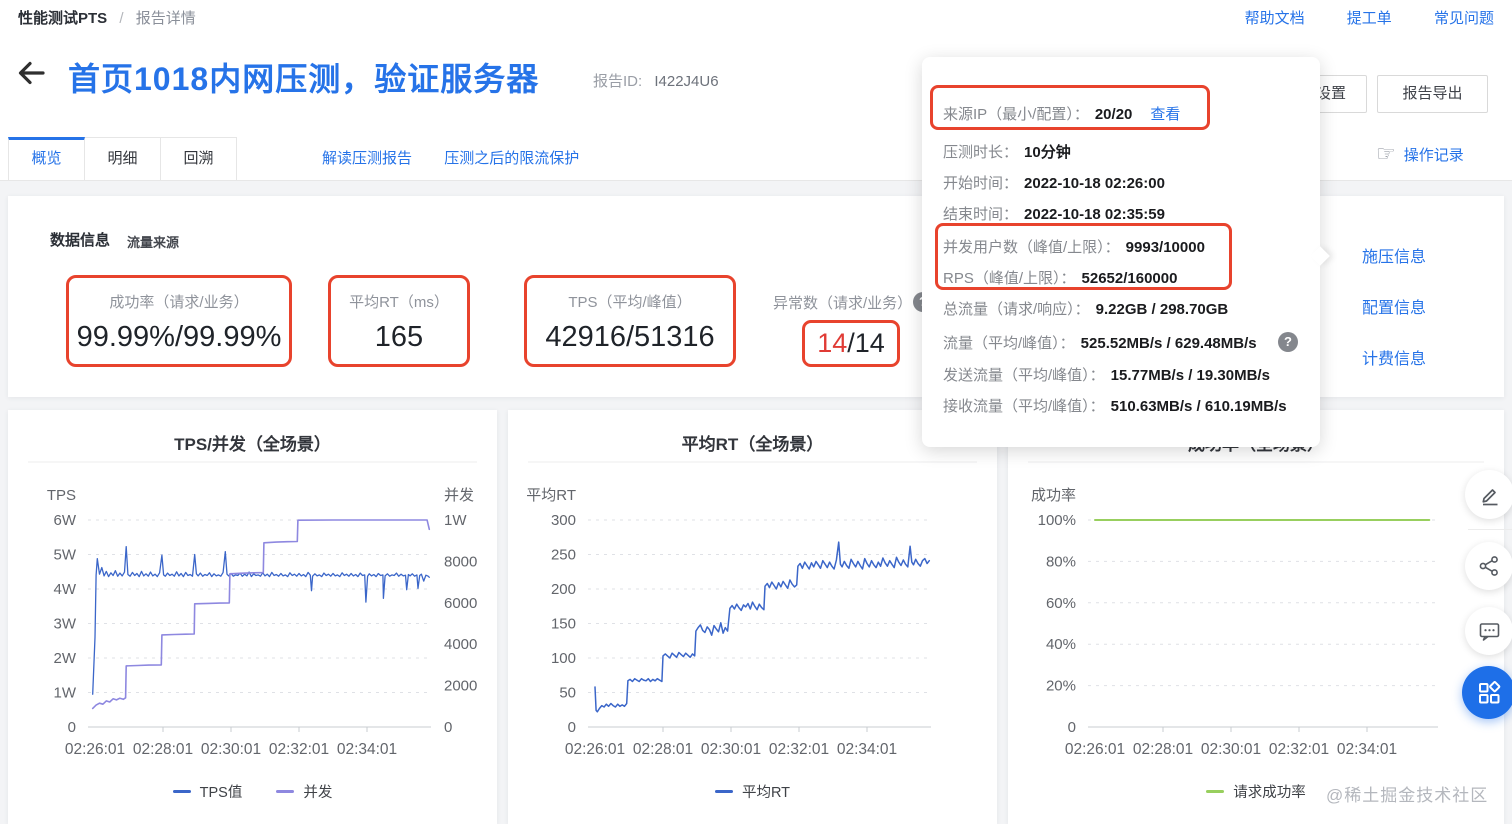 The image size is (1512, 824). I want to click on breadcrumb-app: 性能测试PTS, so click(62, 18).